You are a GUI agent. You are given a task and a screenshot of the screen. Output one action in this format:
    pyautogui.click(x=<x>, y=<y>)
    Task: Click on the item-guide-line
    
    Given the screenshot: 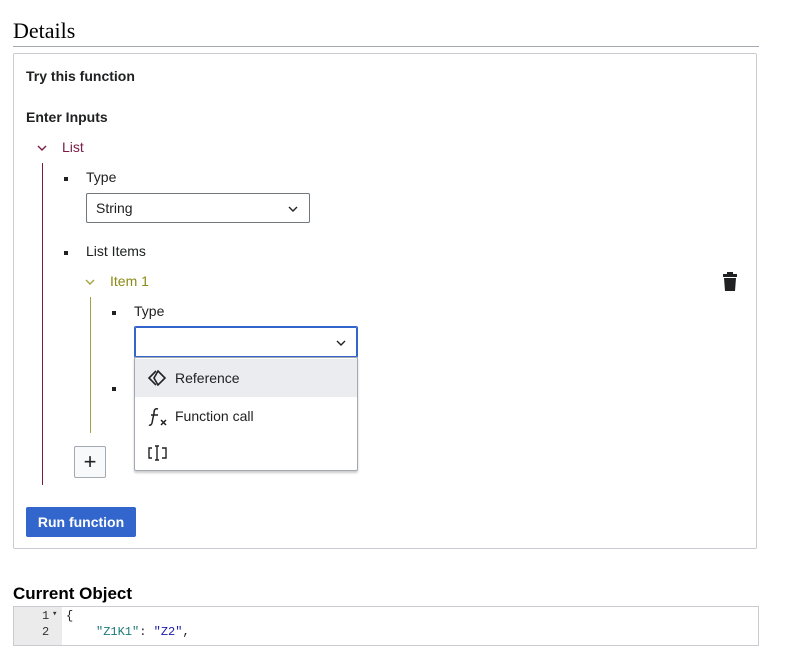 What is the action you would take?
    pyautogui.click(x=90, y=365)
    